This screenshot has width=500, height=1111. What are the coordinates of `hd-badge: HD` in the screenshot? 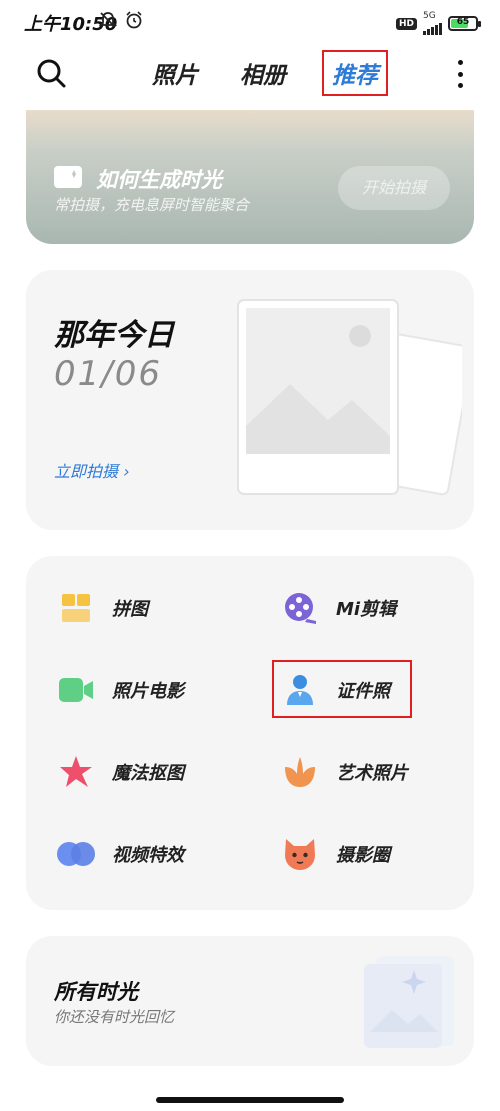 It's located at (406, 23).